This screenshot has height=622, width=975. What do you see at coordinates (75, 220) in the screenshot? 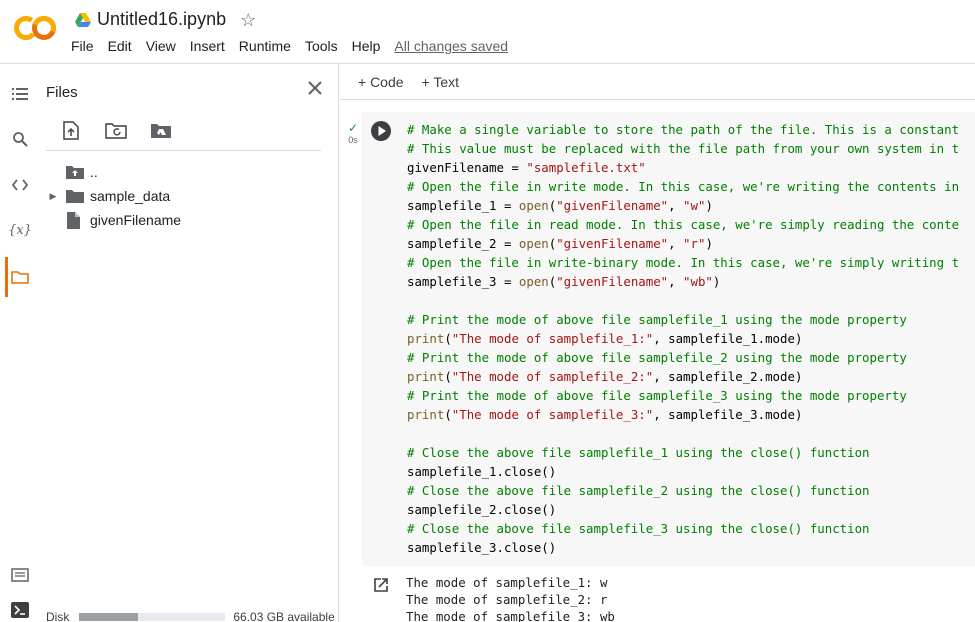
I see `file-icon` at bounding box center [75, 220].